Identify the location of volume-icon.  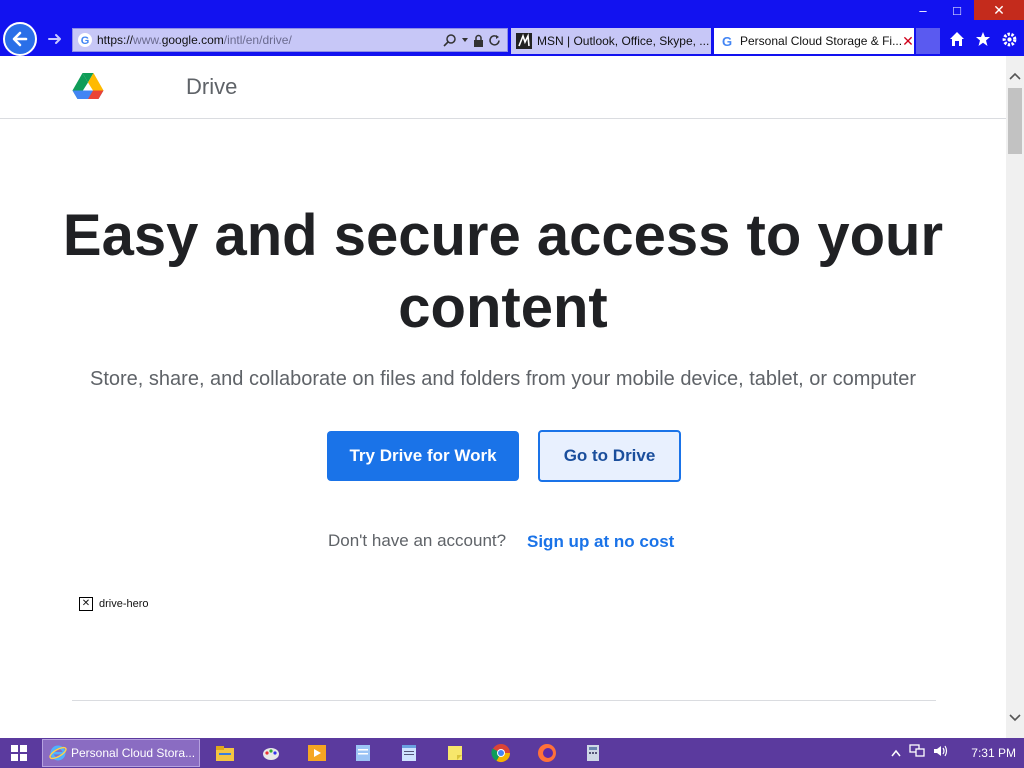
(941, 753).